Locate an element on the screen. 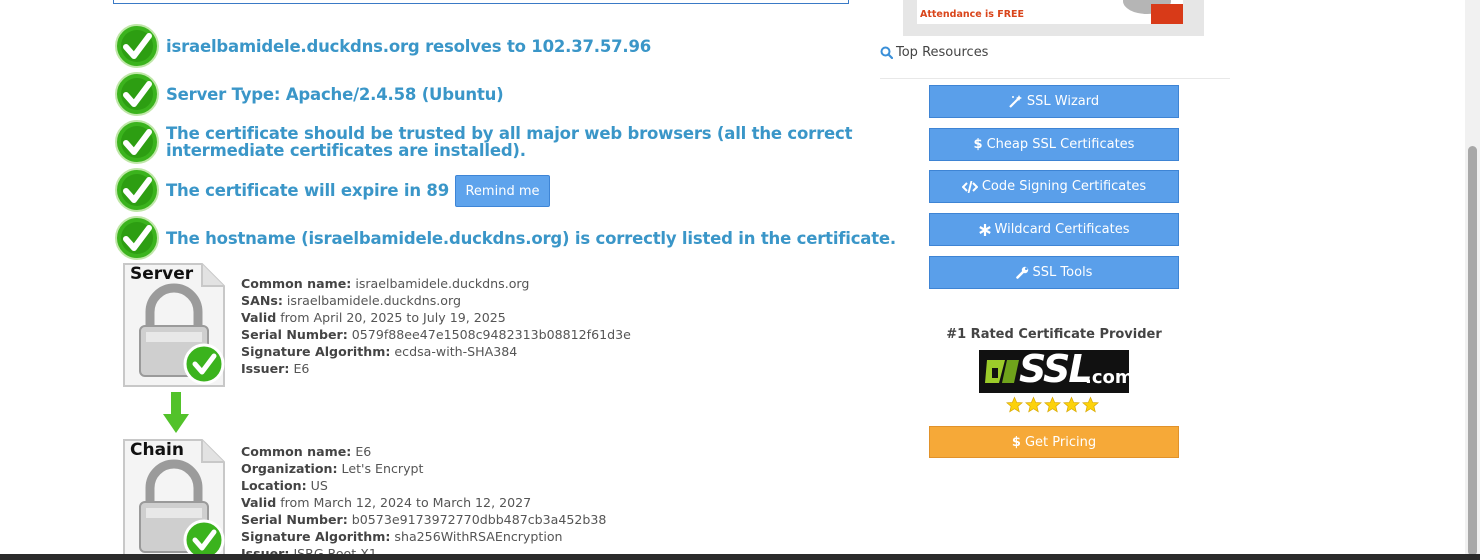 The width and height of the screenshot is (1480, 560). cert-field-value: from April 20, 2025 to July 19, 2025 is located at coordinates (391, 317).